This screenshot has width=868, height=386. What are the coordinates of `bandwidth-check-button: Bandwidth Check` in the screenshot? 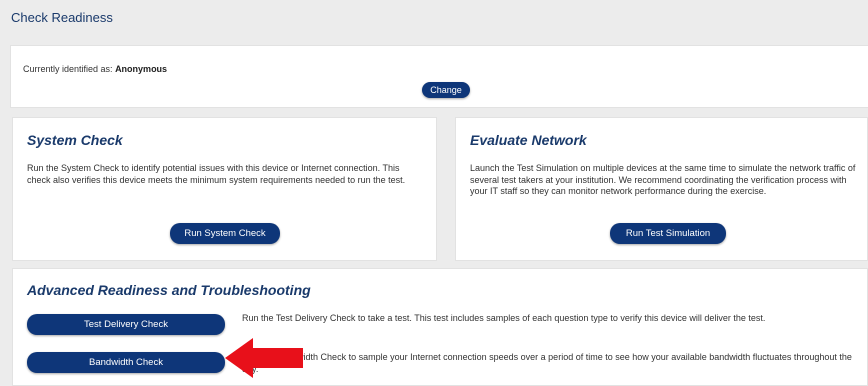 It's located at (126, 362).